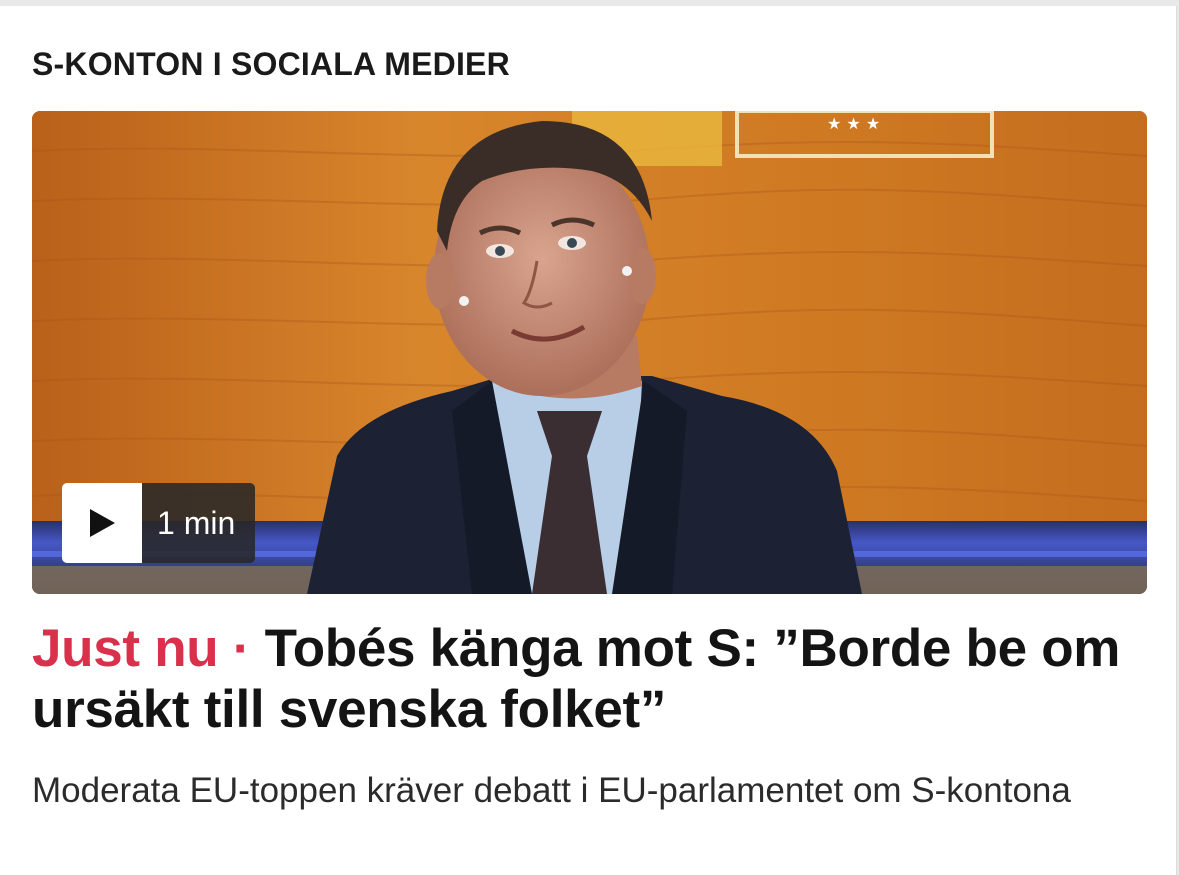 This screenshot has width=1179, height=875. What do you see at coordinates (199, 523) in the screenshot?
I see `video-duration: 1 min` at bounding box center [199, 523].